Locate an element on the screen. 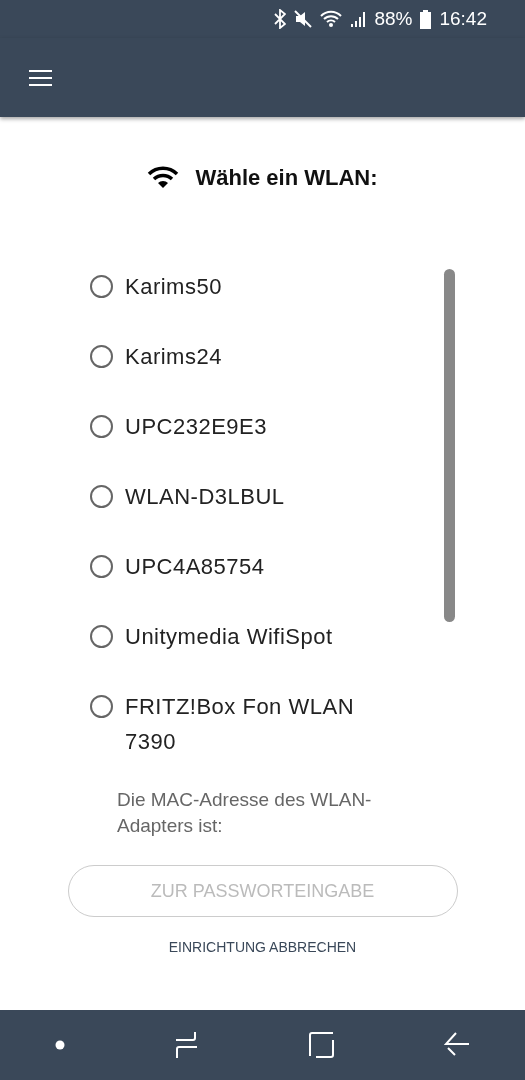 Image resolution: width=525 pixels, height=1080 pixels. clock: 16:42 is located at coordinates (463, 18).